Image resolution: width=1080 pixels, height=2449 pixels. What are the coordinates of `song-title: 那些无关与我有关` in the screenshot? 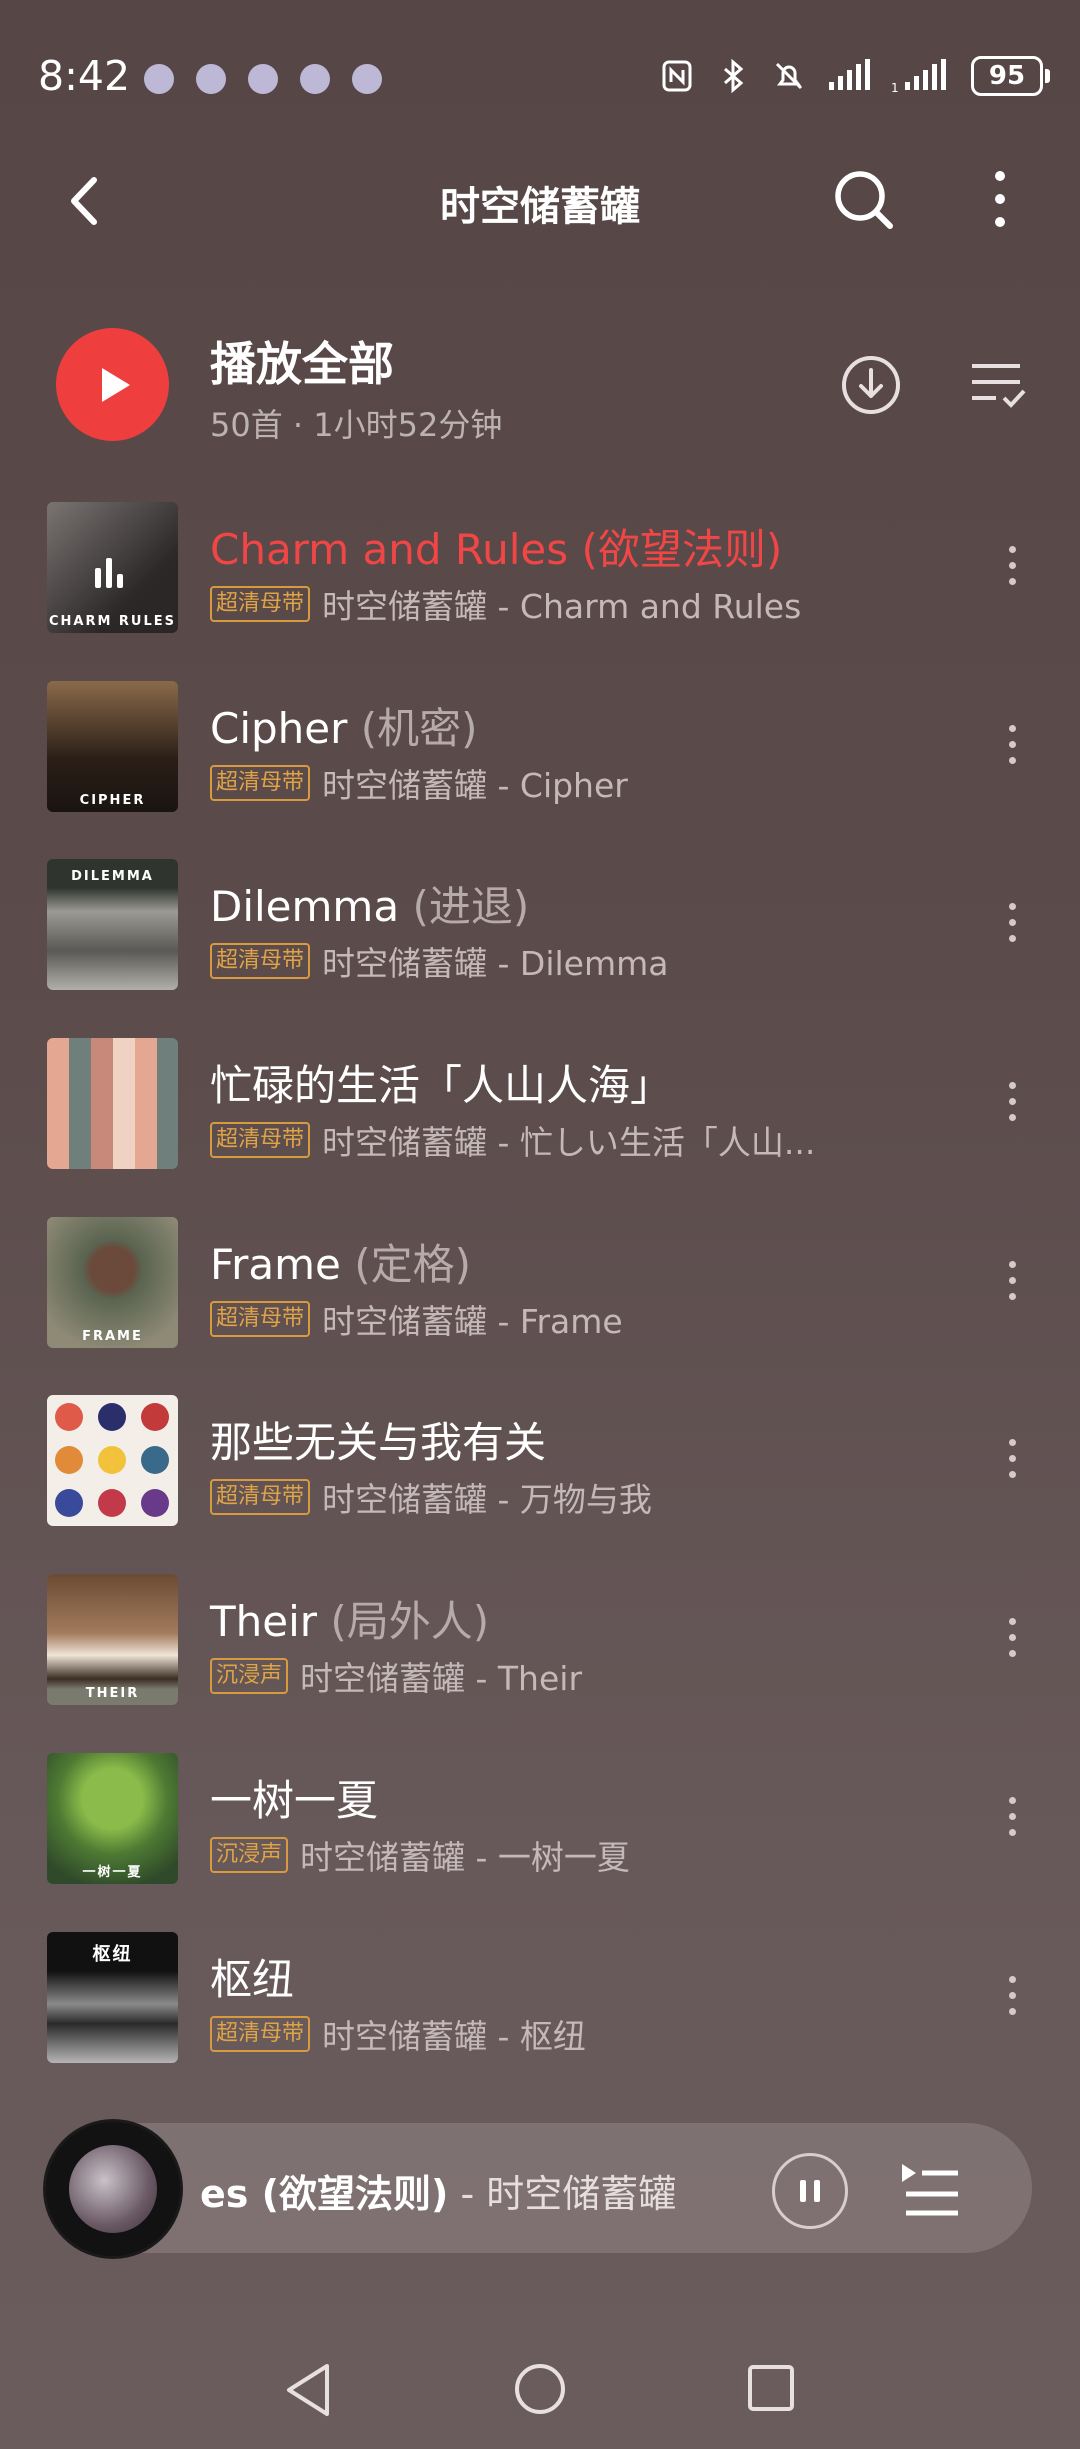 It's located at (378, 1443).